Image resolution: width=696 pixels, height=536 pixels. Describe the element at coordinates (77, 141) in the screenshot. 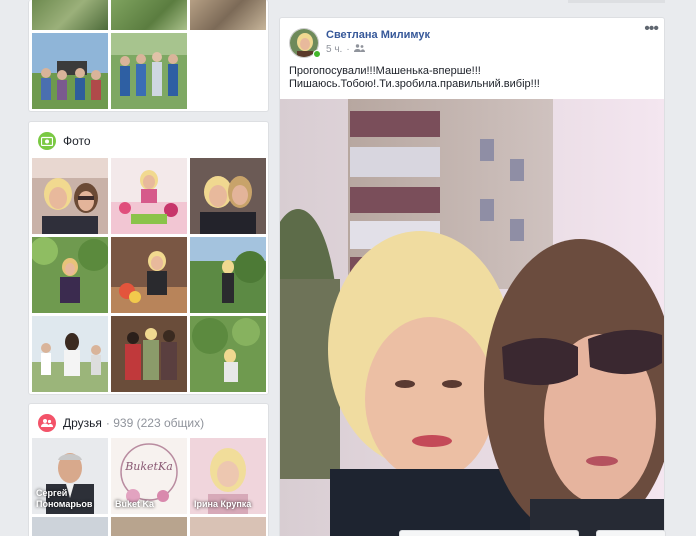

I see `photos-title: Фото` at that location.